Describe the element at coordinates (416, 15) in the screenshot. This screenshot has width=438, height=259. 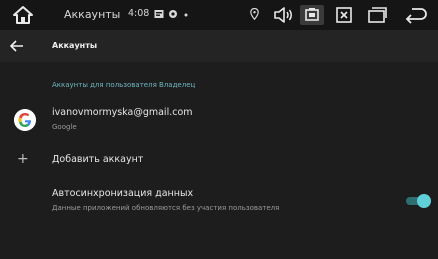
I see `back-arrow-icon` at that location.